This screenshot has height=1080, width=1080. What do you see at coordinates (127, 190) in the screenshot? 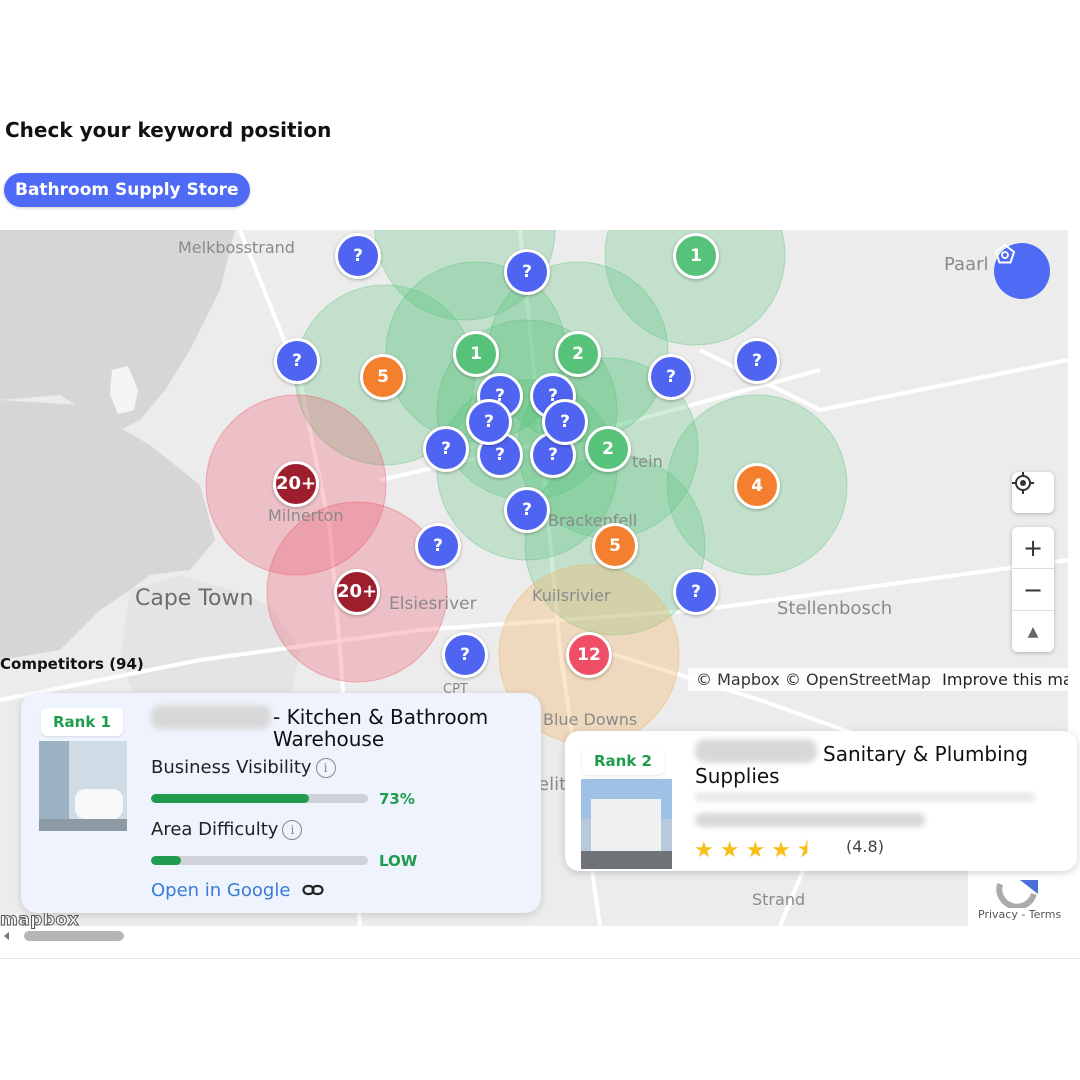
I see `keyword-chip: Bathroom Supply Store` at bounding box center [127, 190].